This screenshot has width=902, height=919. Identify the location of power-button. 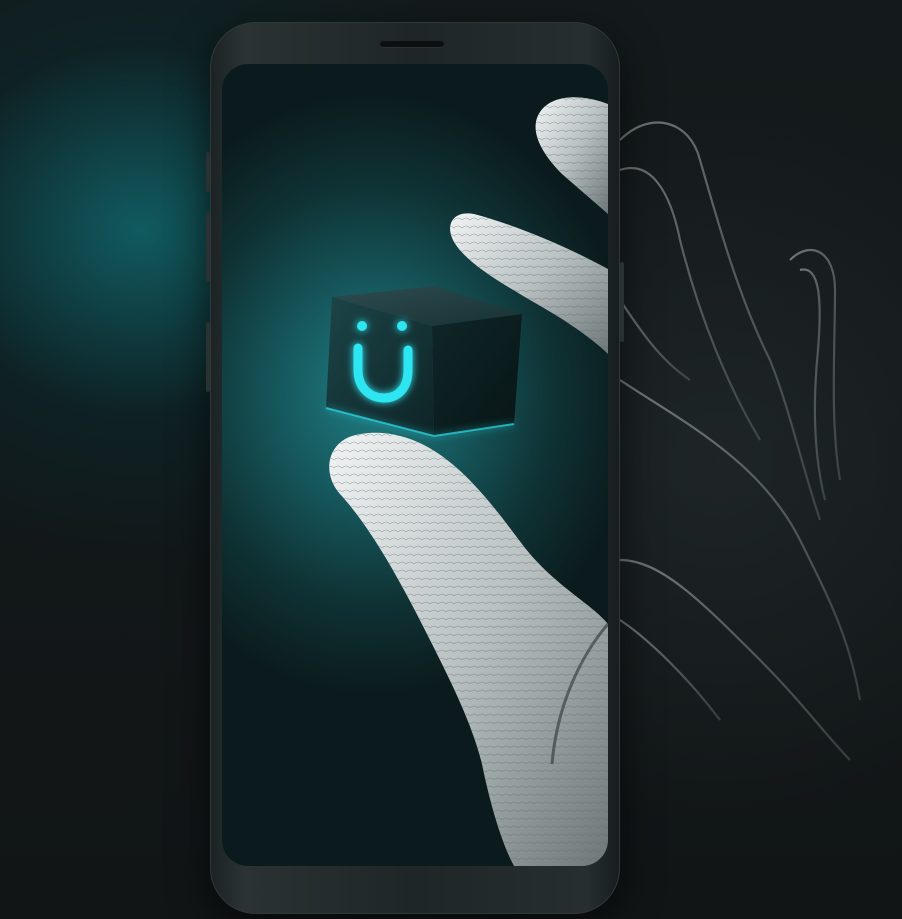
(208, 172).